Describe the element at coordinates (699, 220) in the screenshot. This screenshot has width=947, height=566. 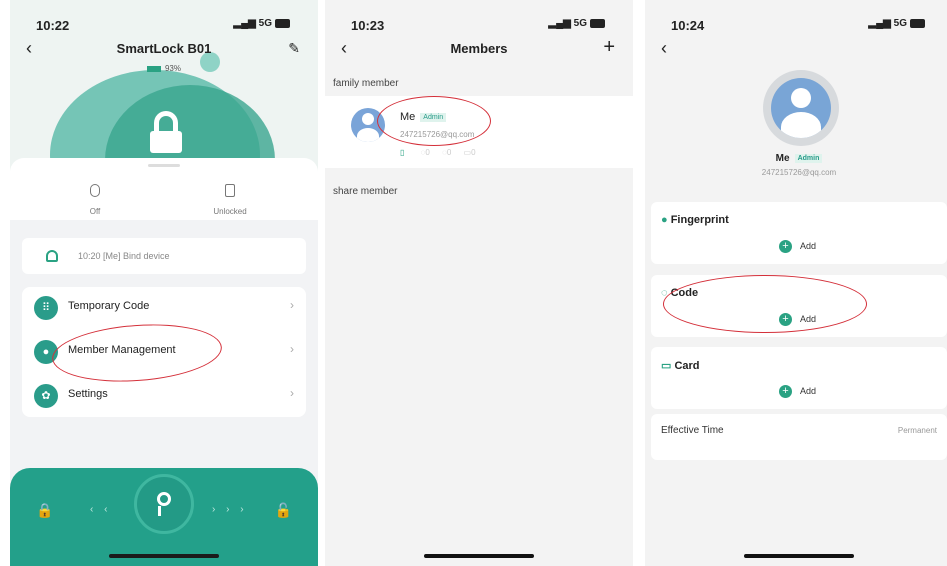
I see `fingerprint-label: Fingerprint` at that location.